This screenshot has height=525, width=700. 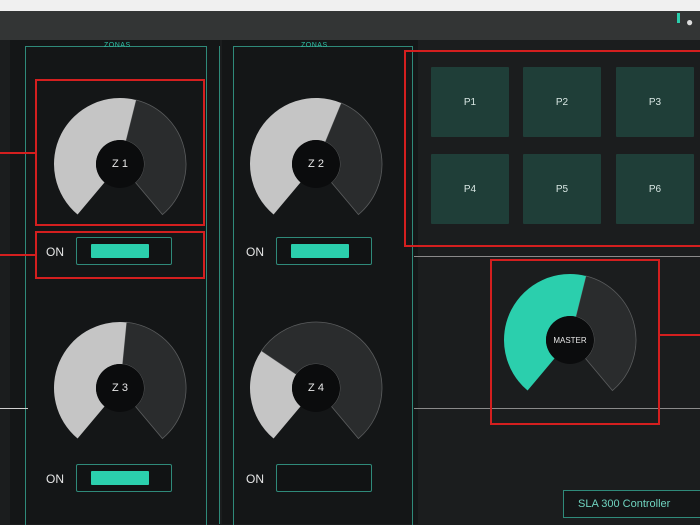 What do you see at coordinates (350, 25) in the screenshot?
I see `title-bar` at bounding box center [350, 25].